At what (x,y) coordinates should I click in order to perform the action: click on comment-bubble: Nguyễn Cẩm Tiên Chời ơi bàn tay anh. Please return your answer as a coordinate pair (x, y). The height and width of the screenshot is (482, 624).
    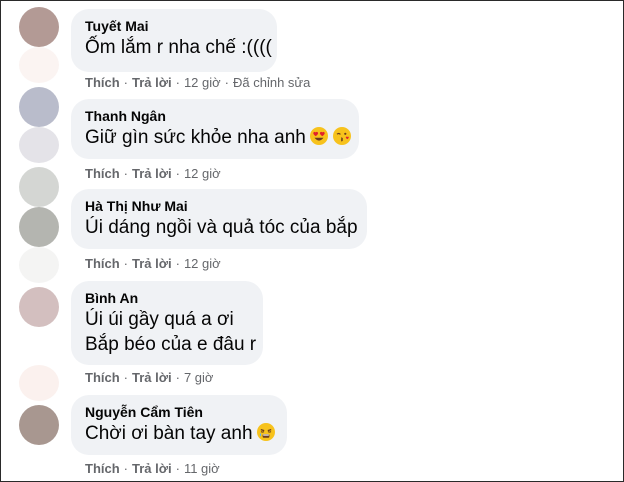
    Looking at the image, I should click on (179, 425).